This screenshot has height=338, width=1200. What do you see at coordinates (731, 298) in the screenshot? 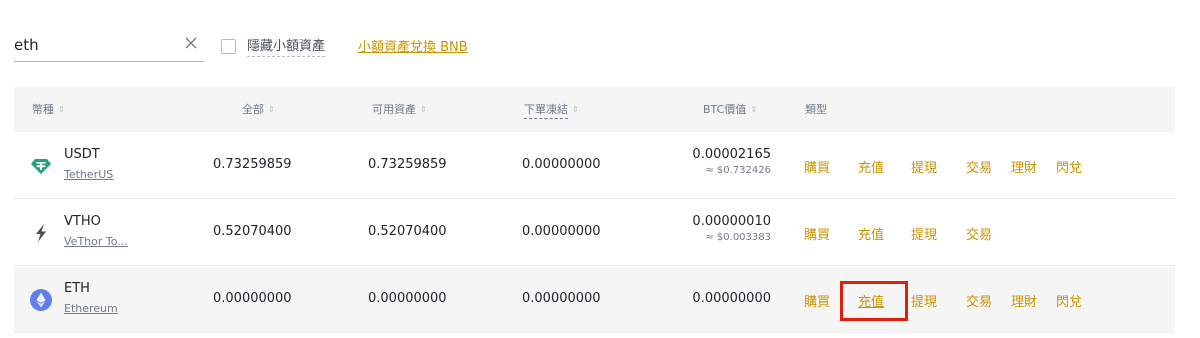
I see `btc-value: 0.00000000` at bounding box center [731, 298].